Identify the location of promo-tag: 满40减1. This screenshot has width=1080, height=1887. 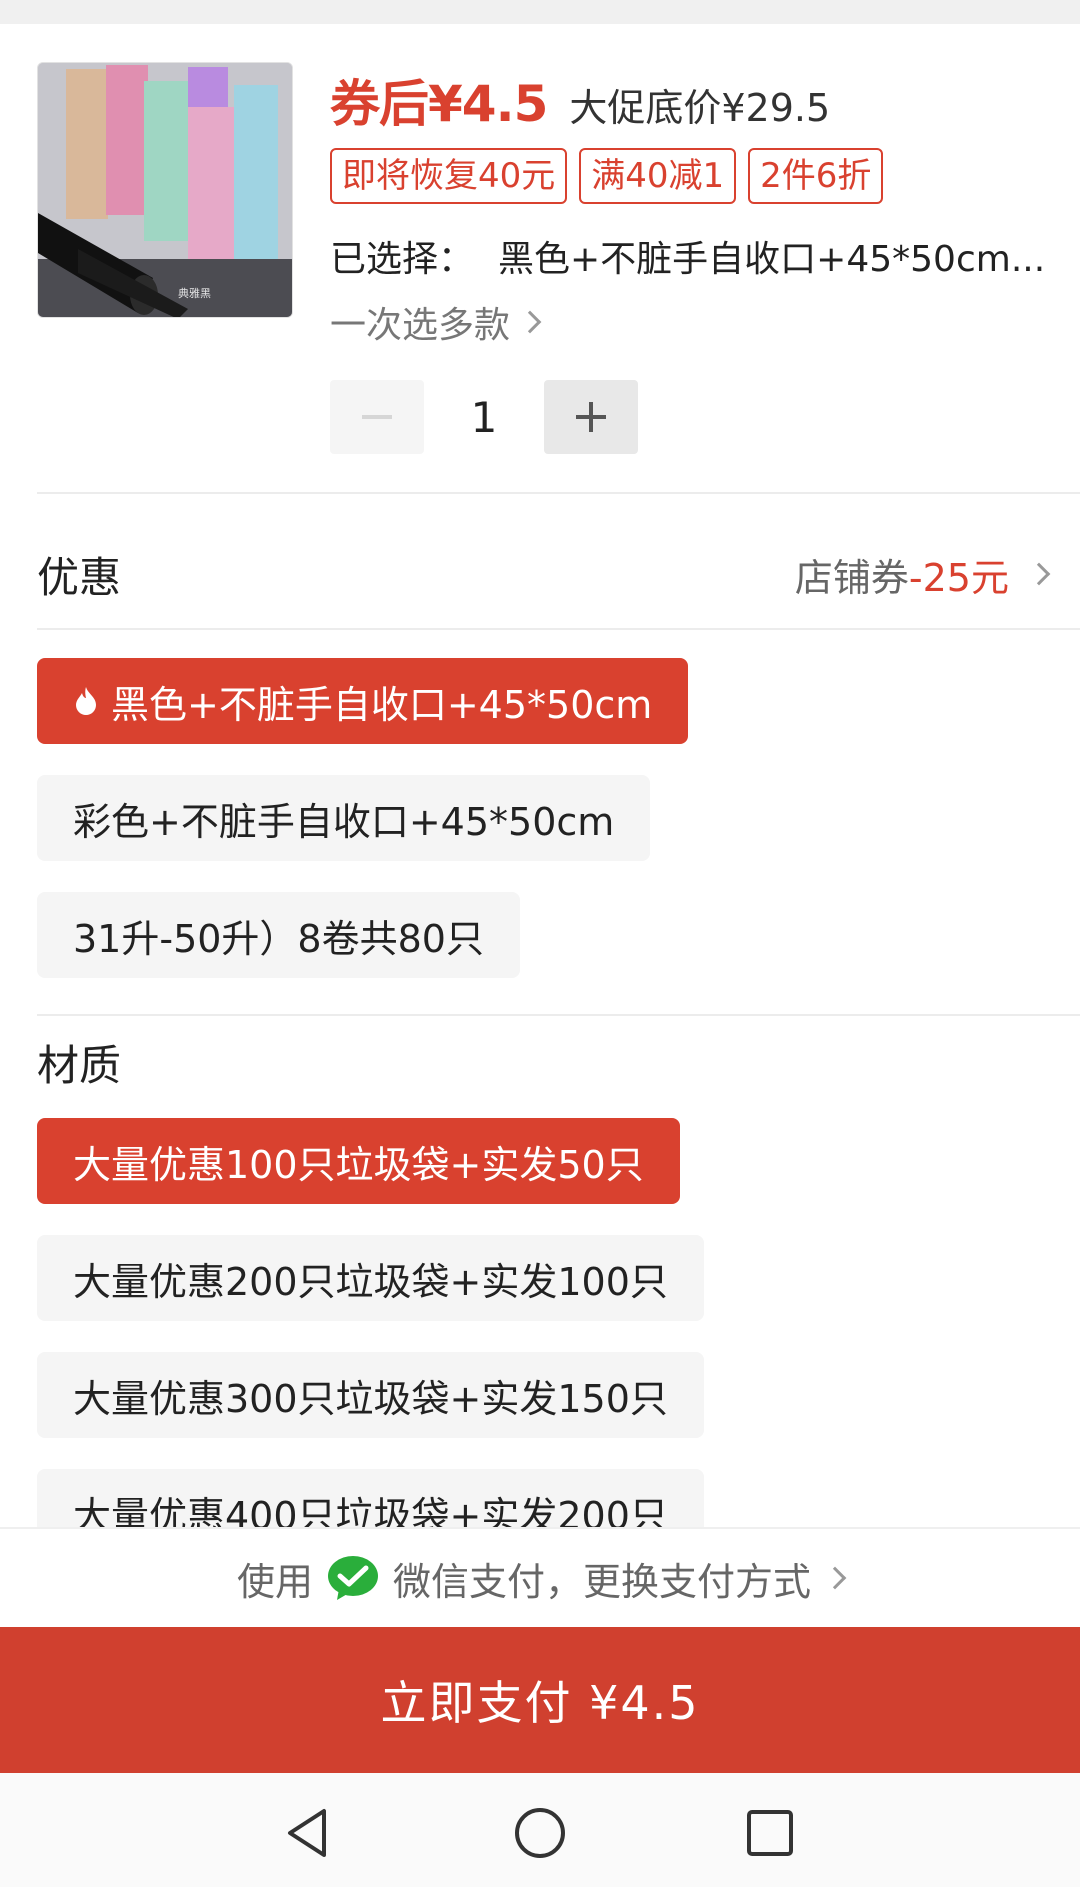
(658, 176).